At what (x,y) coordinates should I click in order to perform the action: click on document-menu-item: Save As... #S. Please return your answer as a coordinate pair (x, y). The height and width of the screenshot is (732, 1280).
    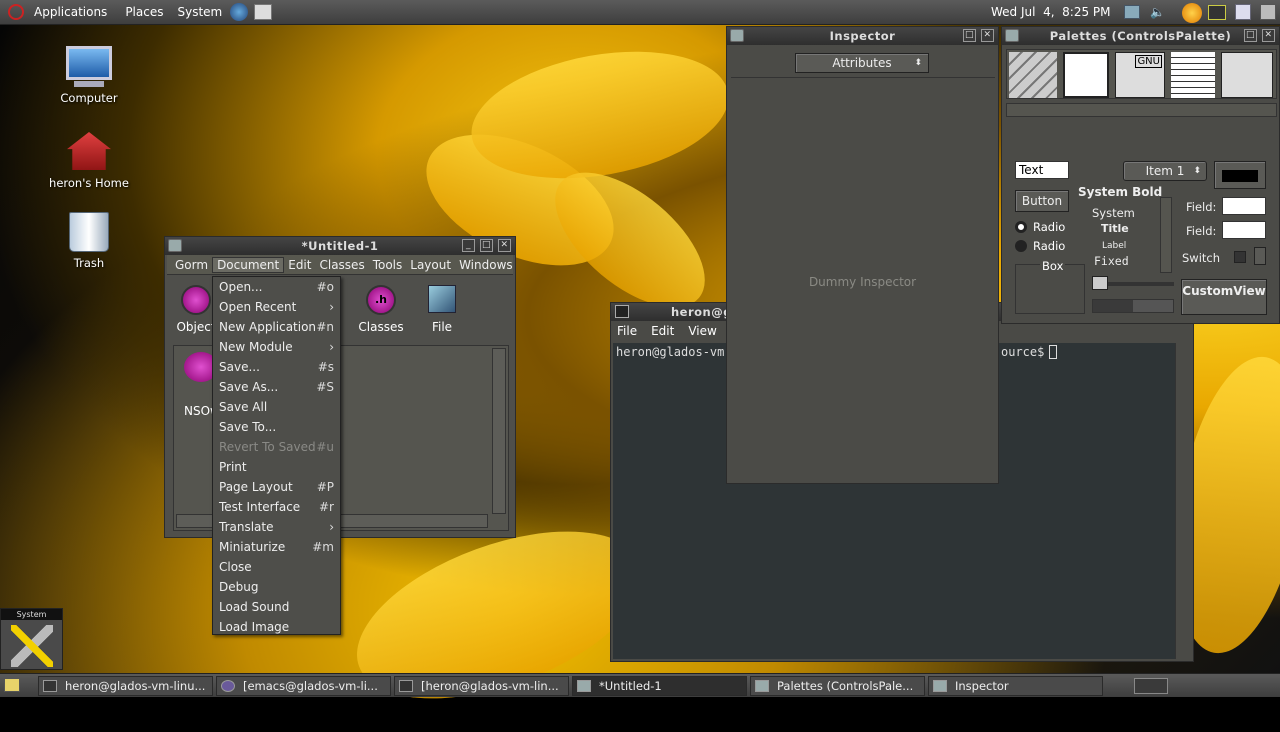
    Looking at the image, I should click on (276, 387).